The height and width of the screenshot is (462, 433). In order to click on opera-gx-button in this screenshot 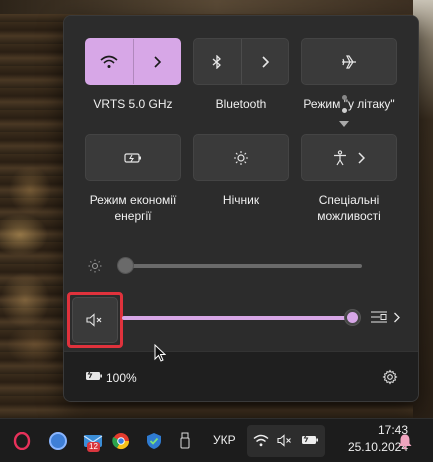, I will do `click(22, 441)`.